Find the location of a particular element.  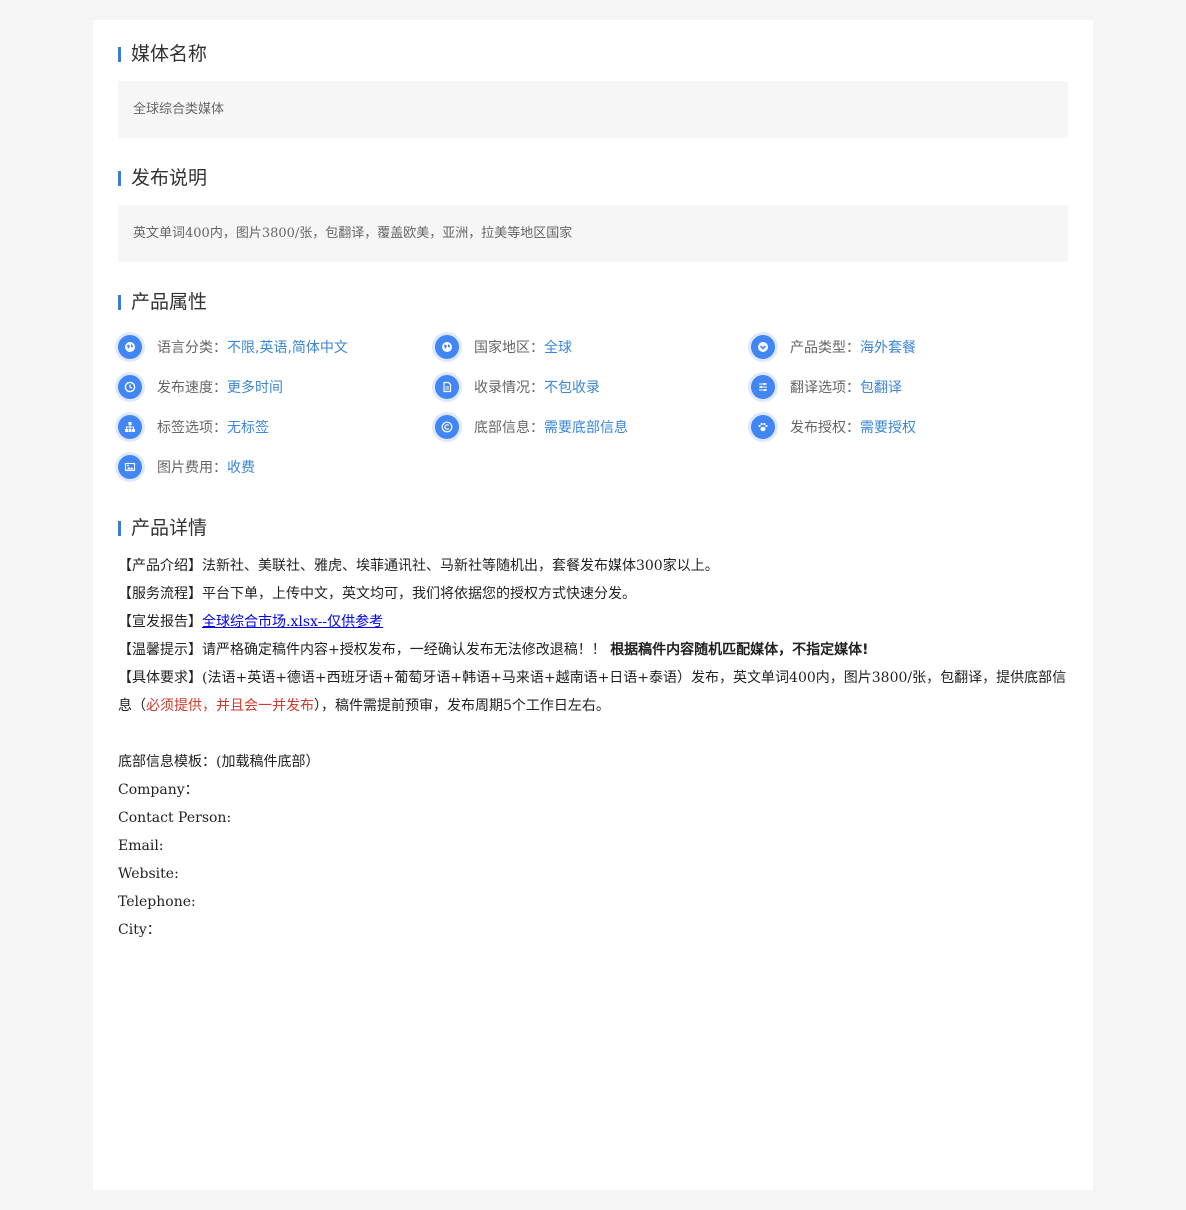

document-icon is located at coordinates (447, 387).